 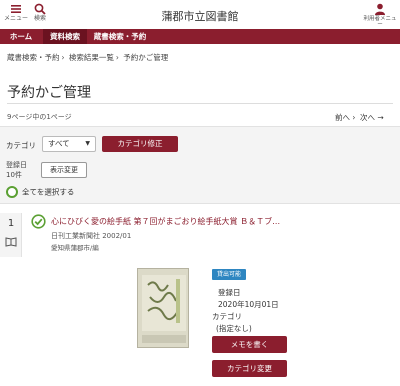 I want to click on breadcrumb-current: 予約かご管理, so click(x=146, y=57).